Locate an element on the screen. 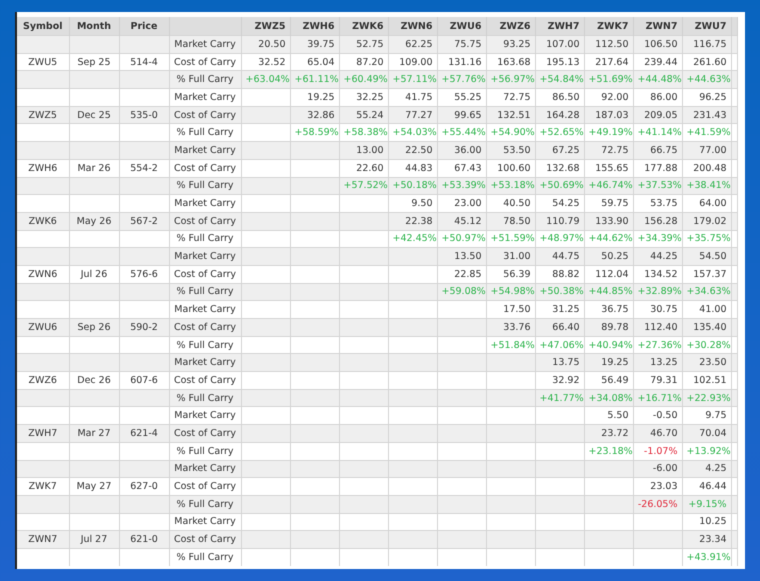 Image resolution: width=760 pixels, height=581 pixels. column-header: ZWH6 is located at coordinates (314, 26).